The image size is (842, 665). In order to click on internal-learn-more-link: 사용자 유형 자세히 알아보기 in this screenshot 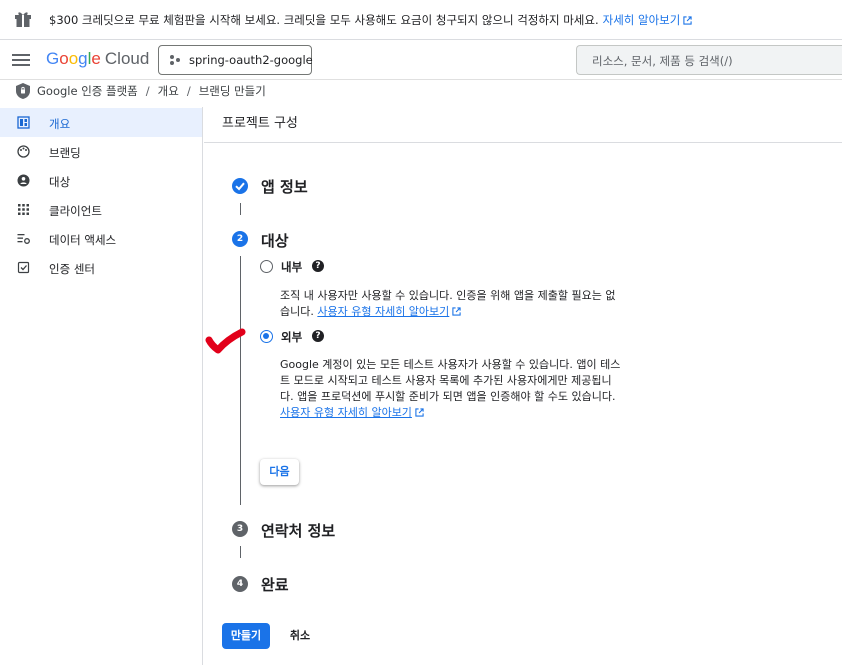, I will do `click(383, 311)`.